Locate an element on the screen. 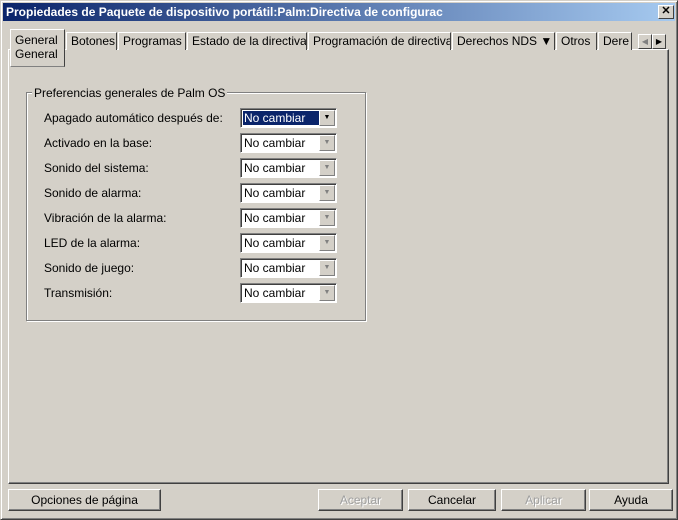 Image resolution: width=678 pixels, height=520 pixels. setting-label: Apagado automático después de: is located at coordinates (133, 118).